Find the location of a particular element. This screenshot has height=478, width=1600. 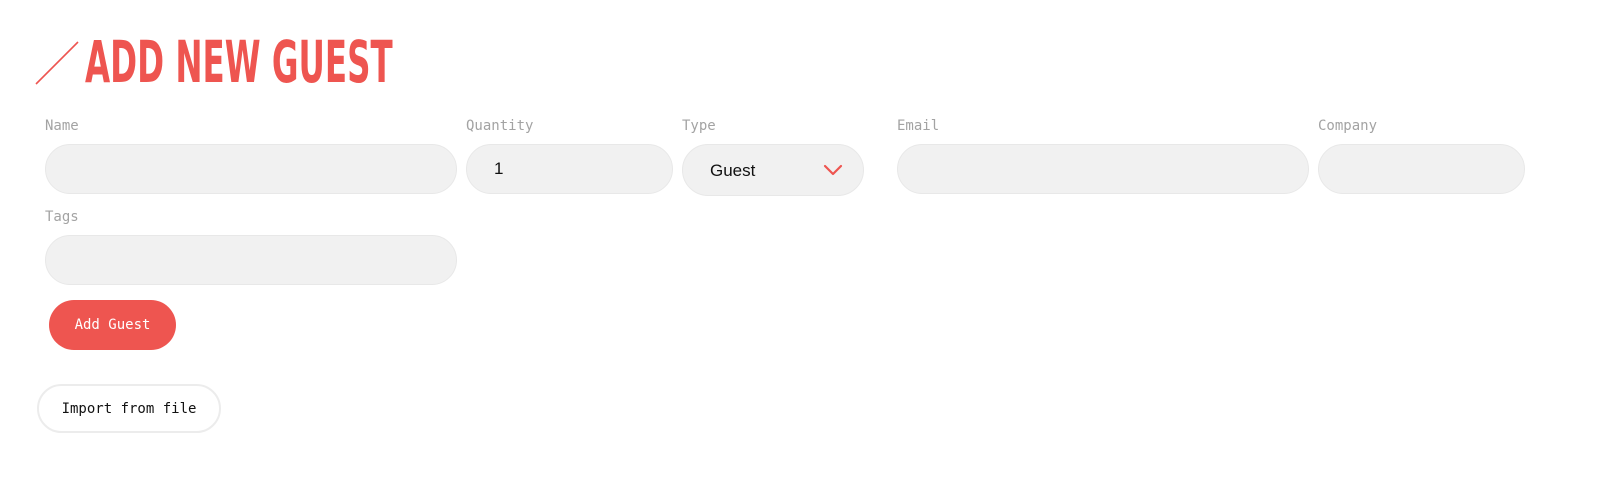

import-from-file-button: Import from file is located at coordinates (129, 408).